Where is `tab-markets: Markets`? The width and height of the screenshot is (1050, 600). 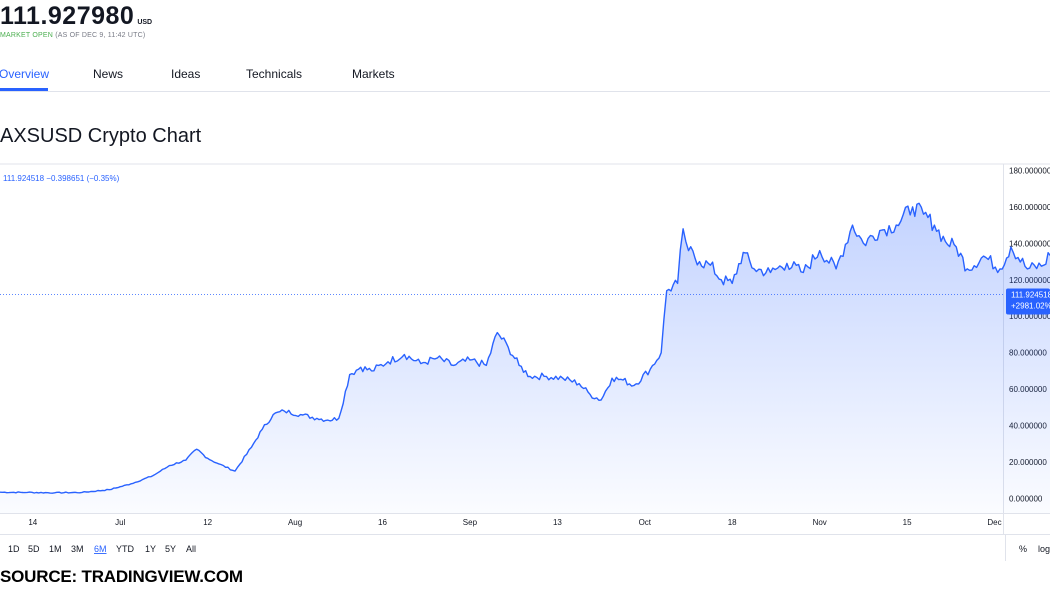
tab-markets: Markets is located at coordinates (373, 74).